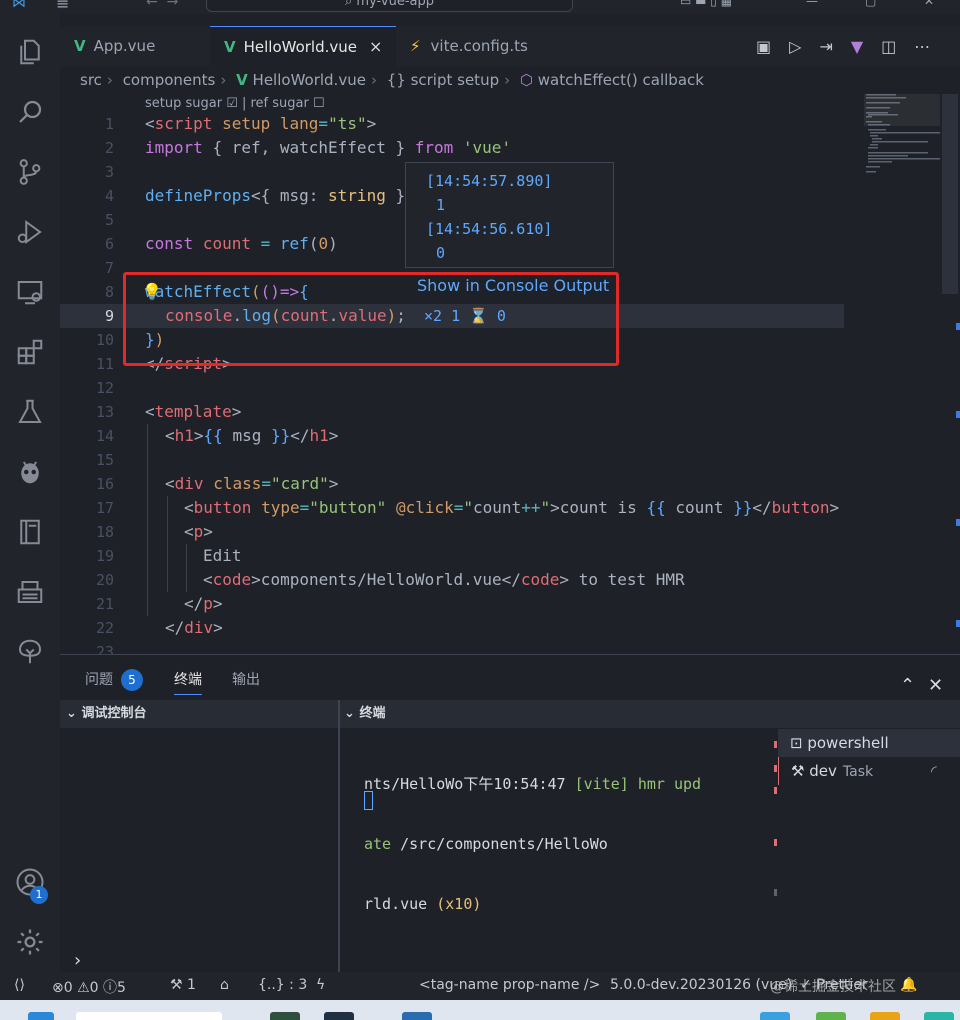  Describe the element at coordinates (149, 1016) in the screenshot. I see `taskbar-search` at that location.